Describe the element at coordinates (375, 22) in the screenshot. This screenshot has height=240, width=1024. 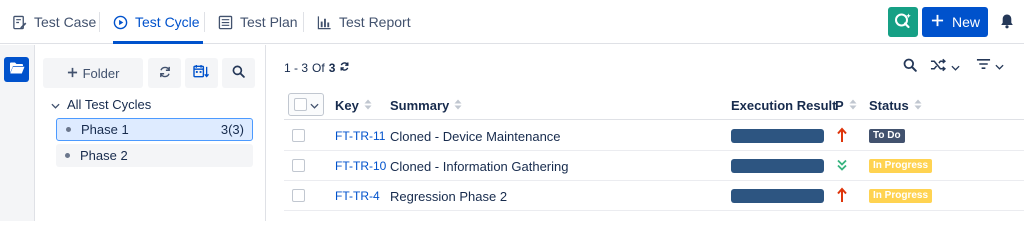
I see `tab-label: Test Report` at that location.